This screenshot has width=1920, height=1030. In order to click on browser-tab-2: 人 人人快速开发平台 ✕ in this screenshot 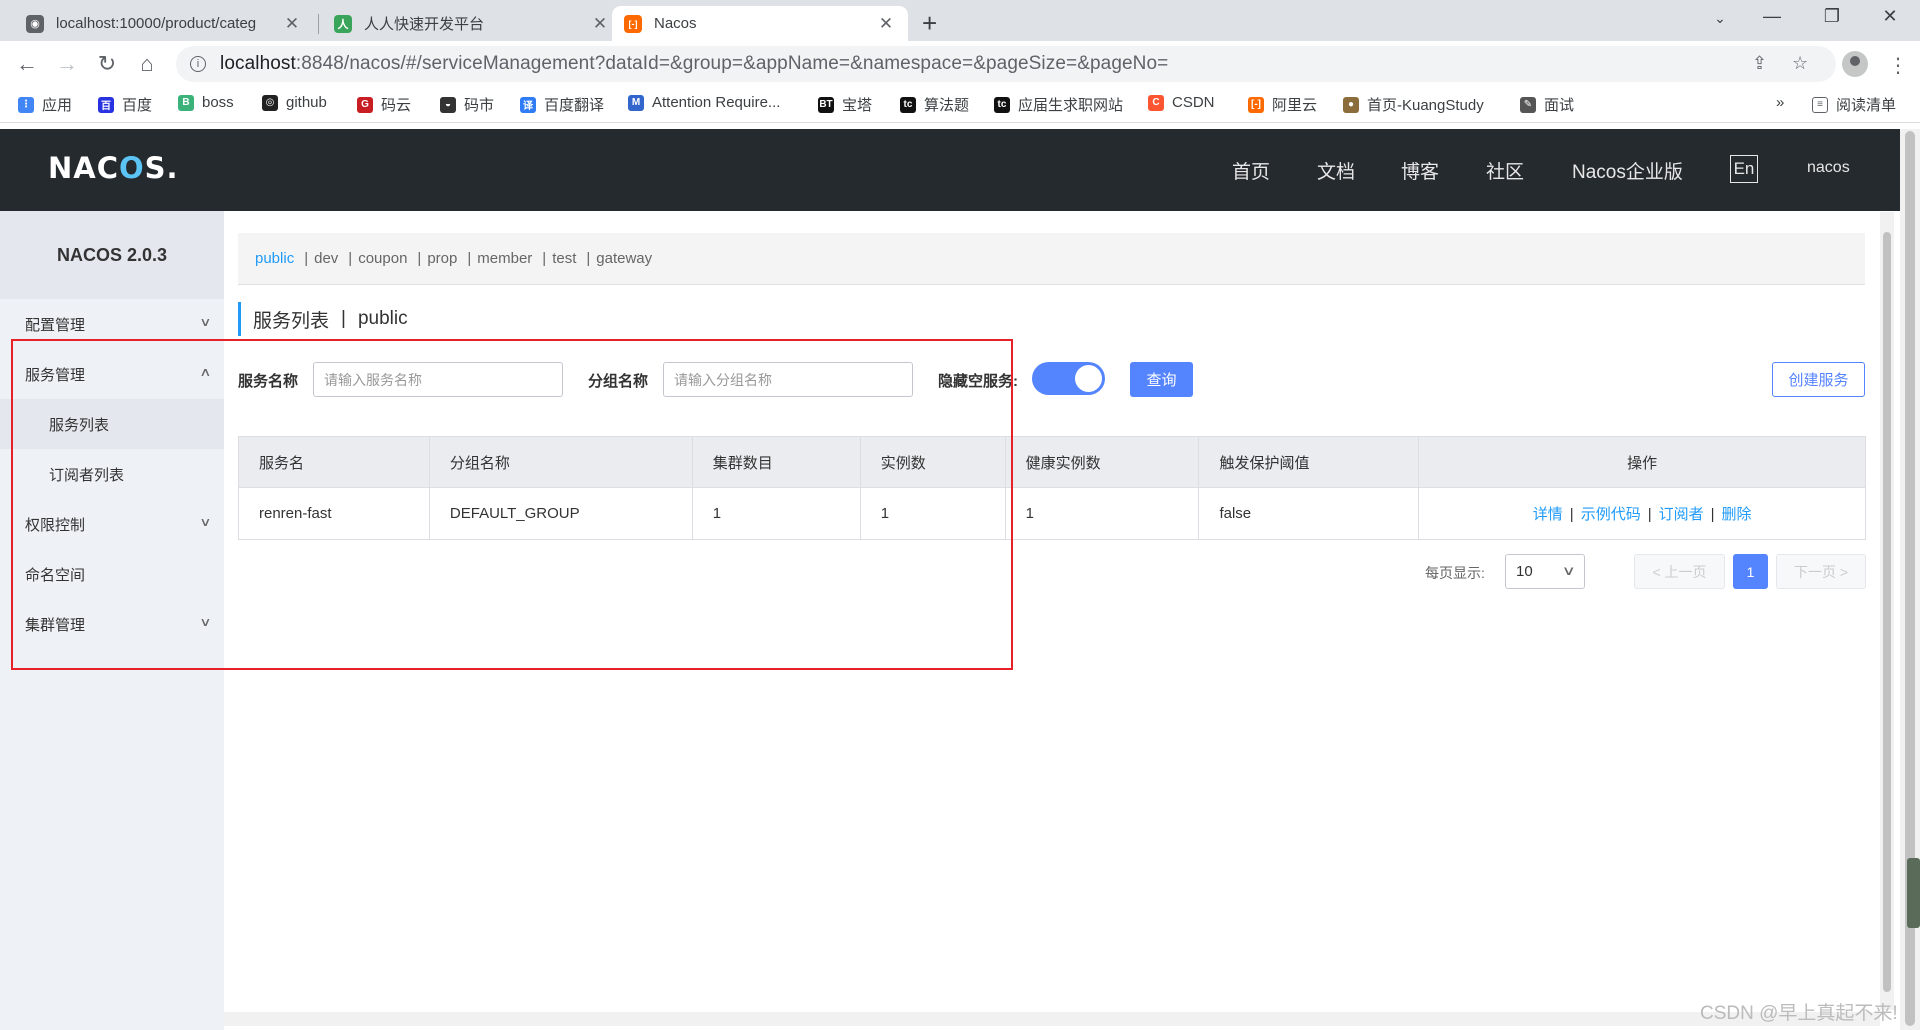, I will do `click(472, 23)`.